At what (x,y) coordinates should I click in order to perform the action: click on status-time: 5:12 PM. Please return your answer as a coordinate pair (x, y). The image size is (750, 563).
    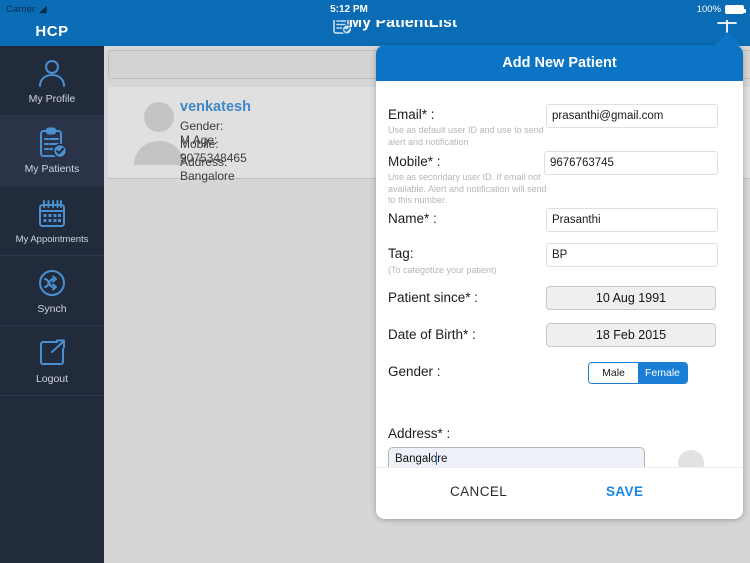
    Looking at the image, I should click on (349, 9).